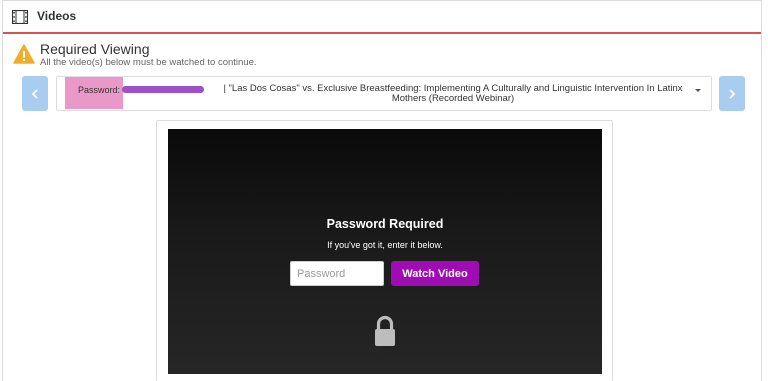 The image size is (768, 381). Describe the element at coordinates (337, 273) in the screenshot. I see `password-input` at that location.